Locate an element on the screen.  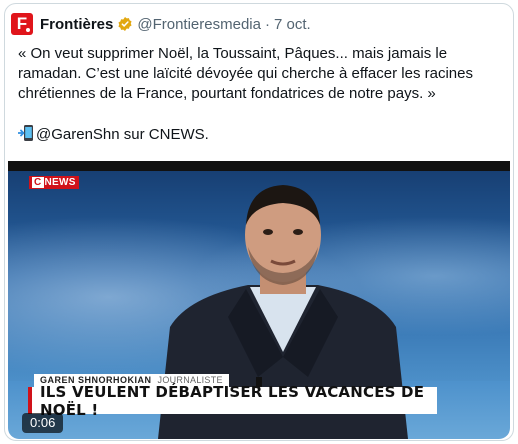
verified-badge-icon is located at coordinates (125, 24).